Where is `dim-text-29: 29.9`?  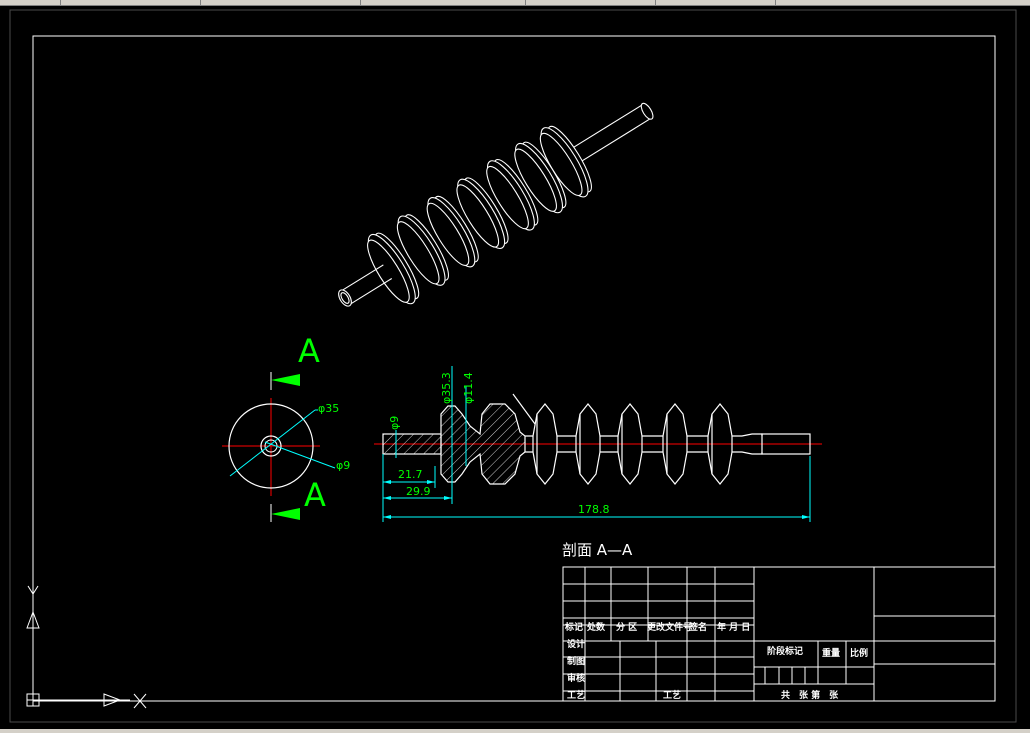 dim-text-29: 29.9 is located at coordinates (418, 491).